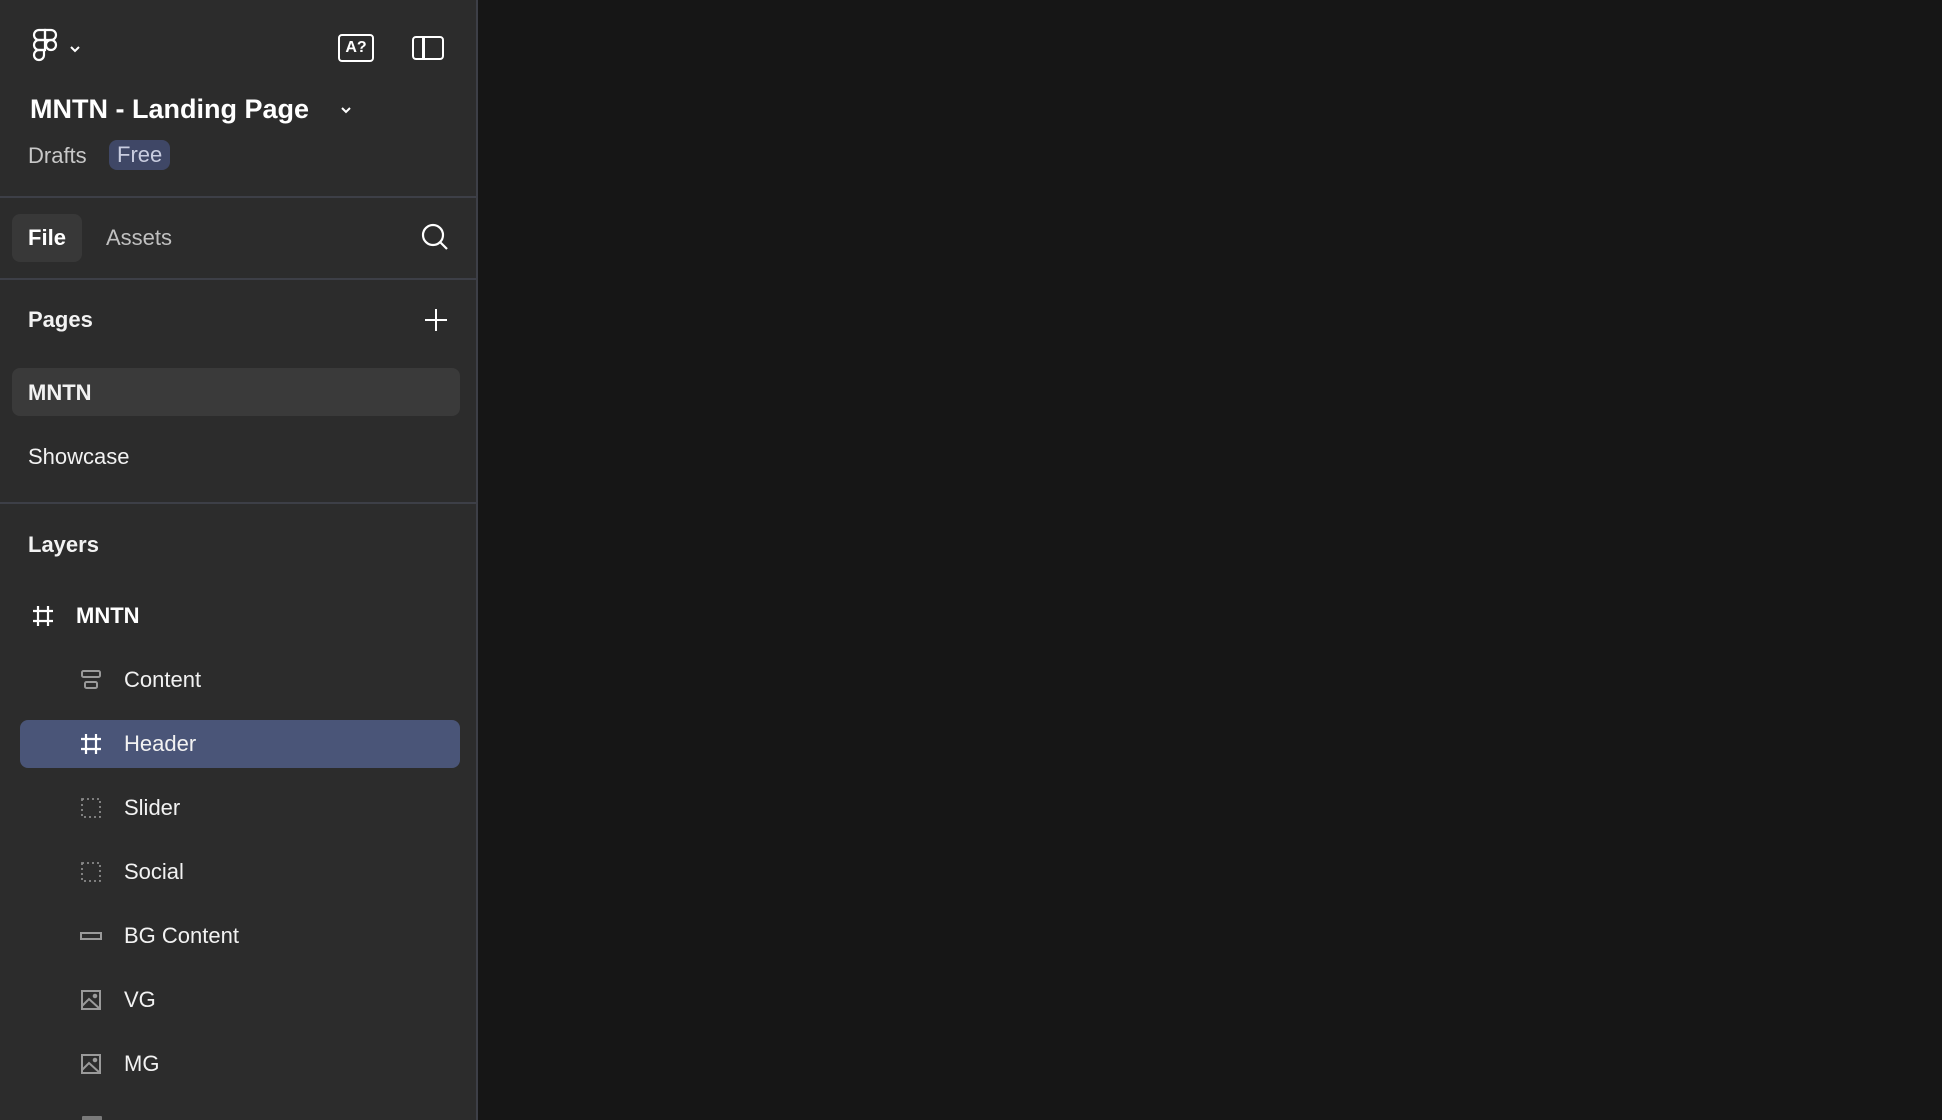 The height and width of the screenshot is (1120, 1942). What do you see at coordinates (91, 936) in the screenshot?
I see `rectangle-icon` at bounding box center [91, 936].